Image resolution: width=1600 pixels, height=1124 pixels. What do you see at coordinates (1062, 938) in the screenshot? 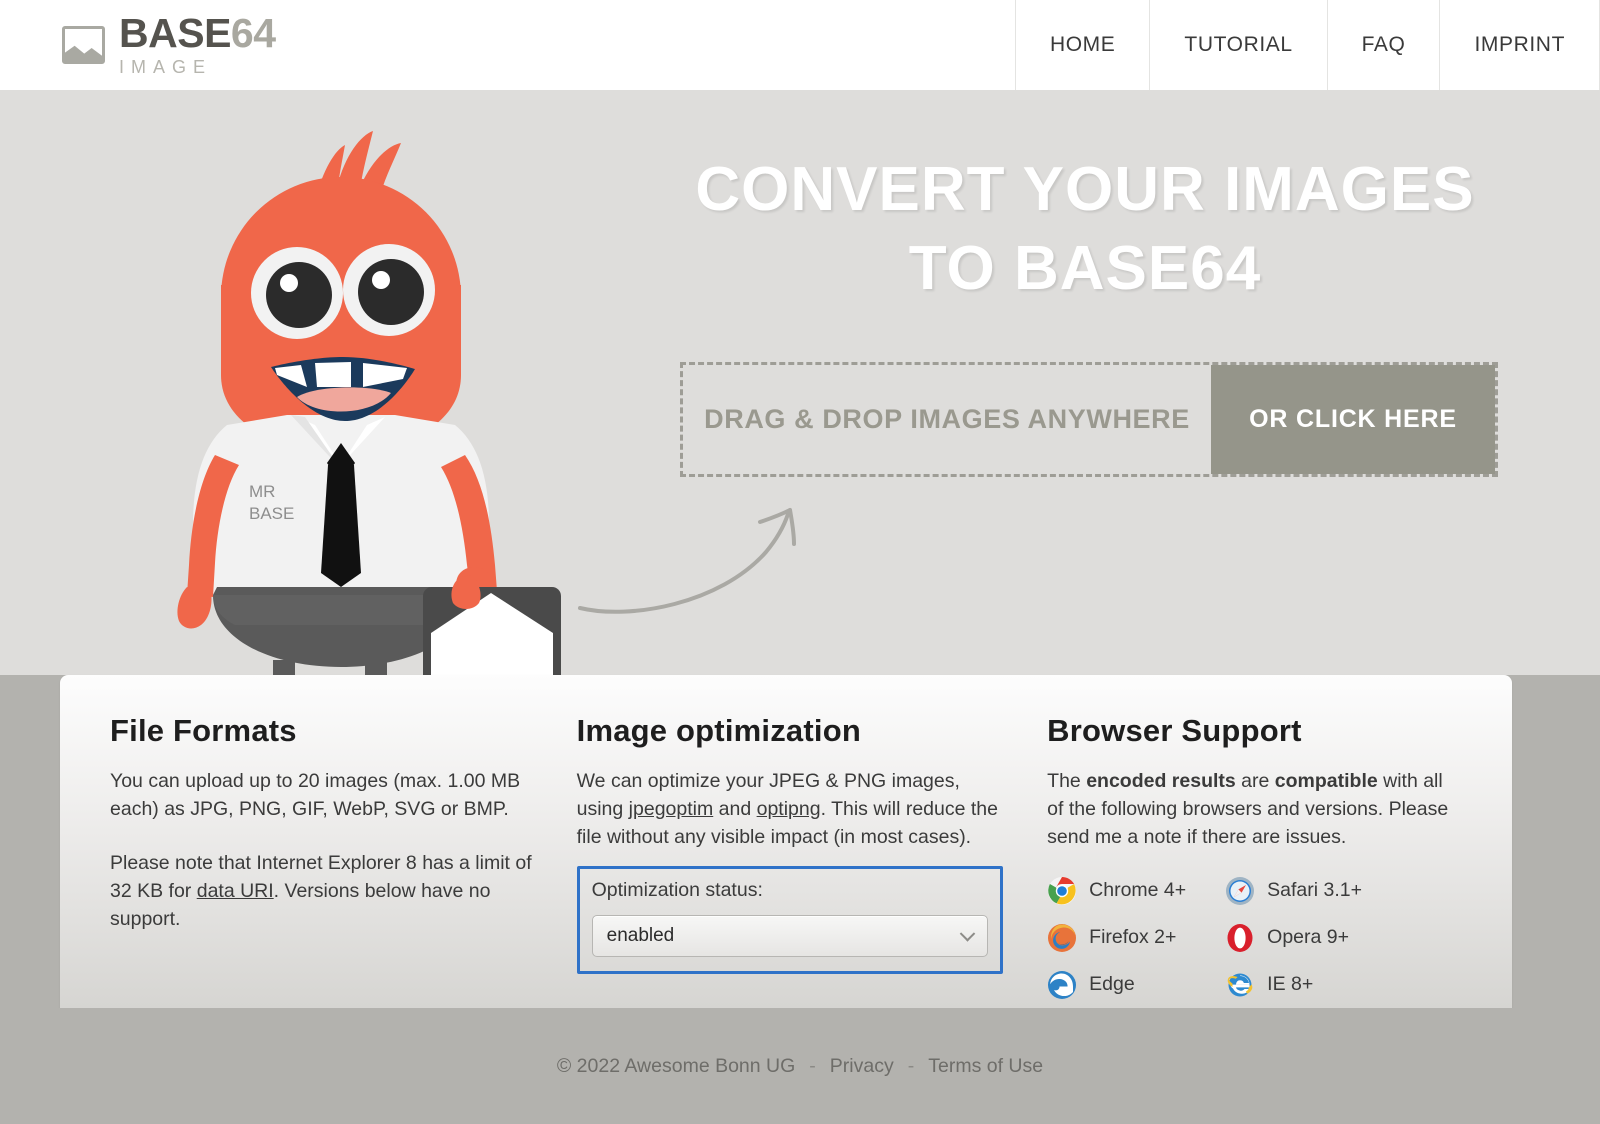
I see `firefox-icon` at bounding box center [1062, 938].